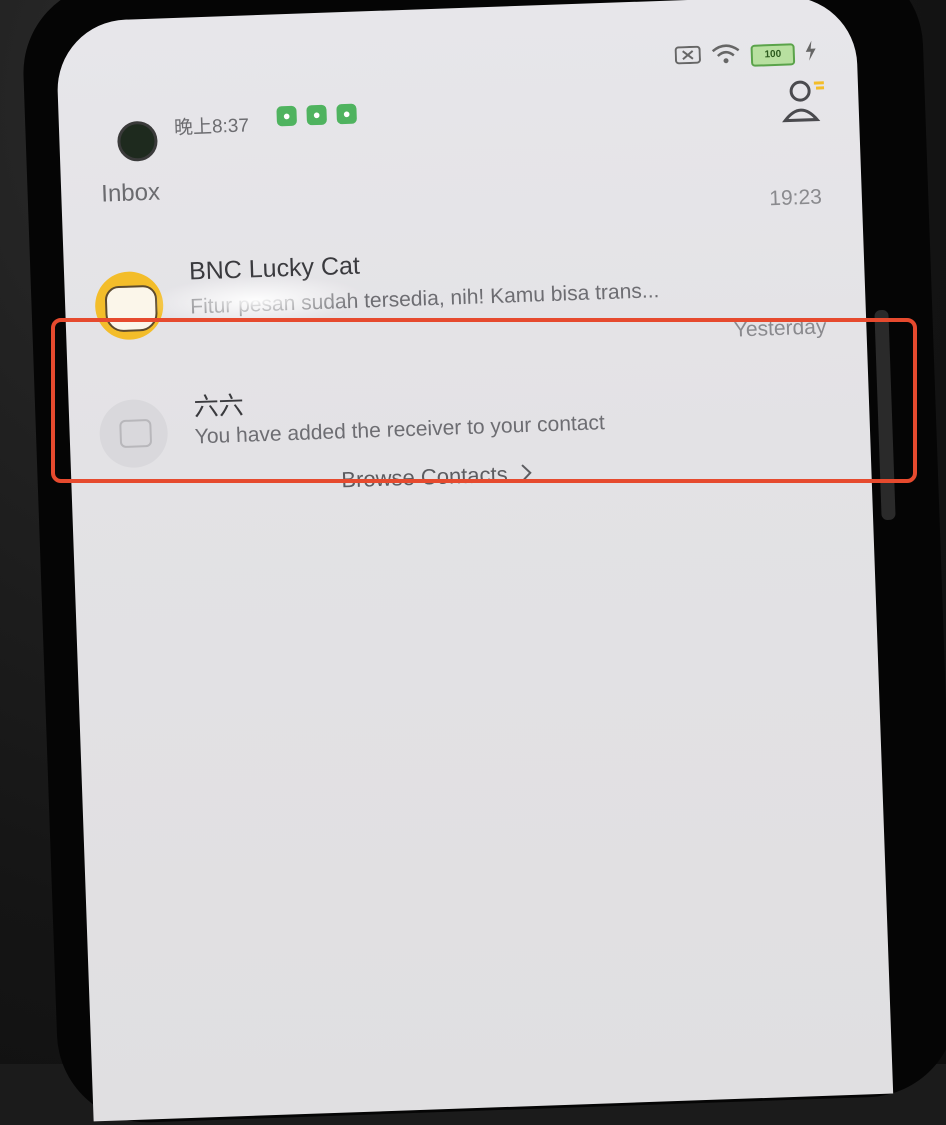  What do you see at coordinates (287, 116) in the screenshot?
I see `notification-app-icon: ●` at bounding box center [287, 116].